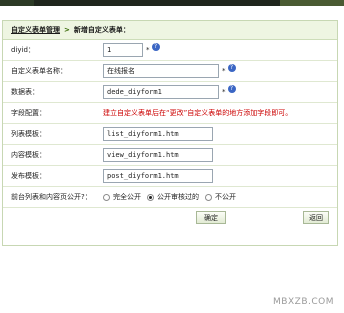  I want to click on confirm-button: 确定, so click(211, 217).